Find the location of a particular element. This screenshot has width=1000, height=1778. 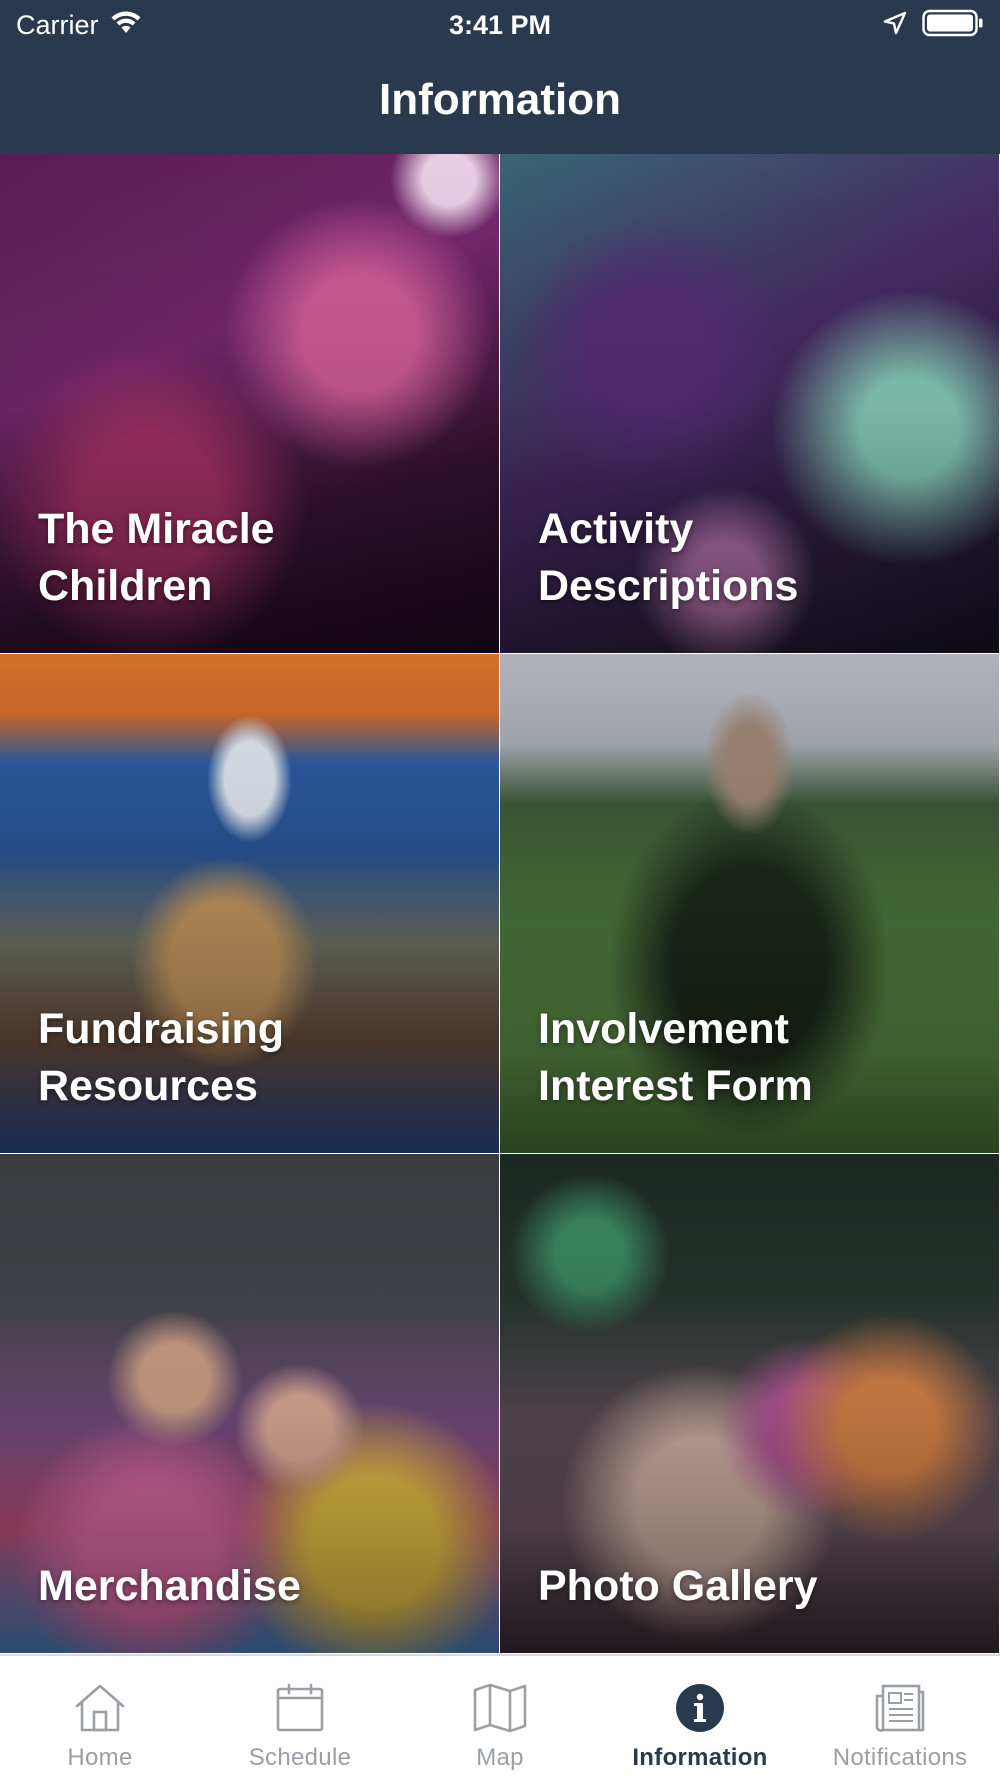

location-arrow-icon is located at coordinates (895, 25).